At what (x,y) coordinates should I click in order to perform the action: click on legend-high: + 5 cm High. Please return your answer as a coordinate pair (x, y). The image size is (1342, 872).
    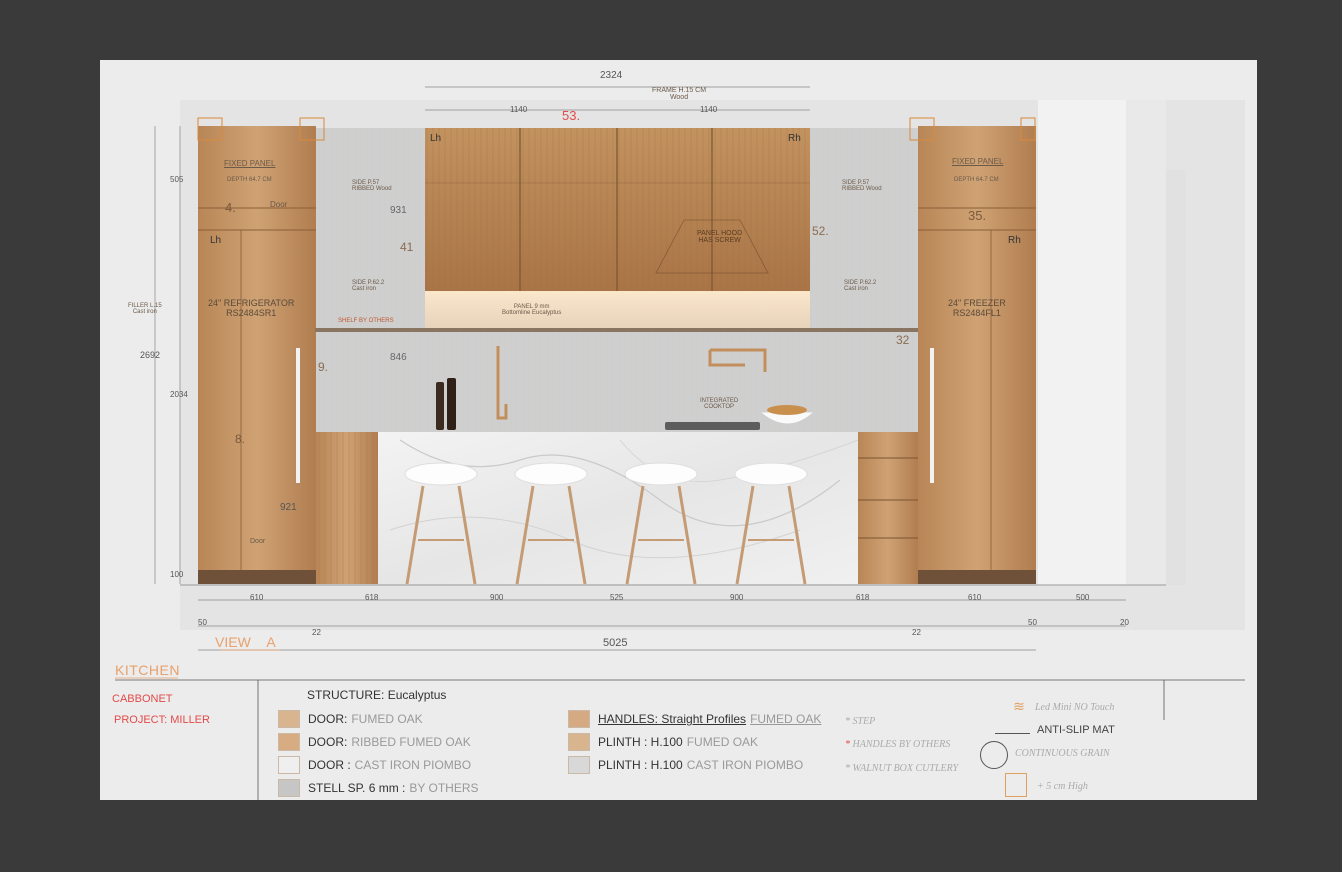
    Looking at the image, I should click on (1062, 786).